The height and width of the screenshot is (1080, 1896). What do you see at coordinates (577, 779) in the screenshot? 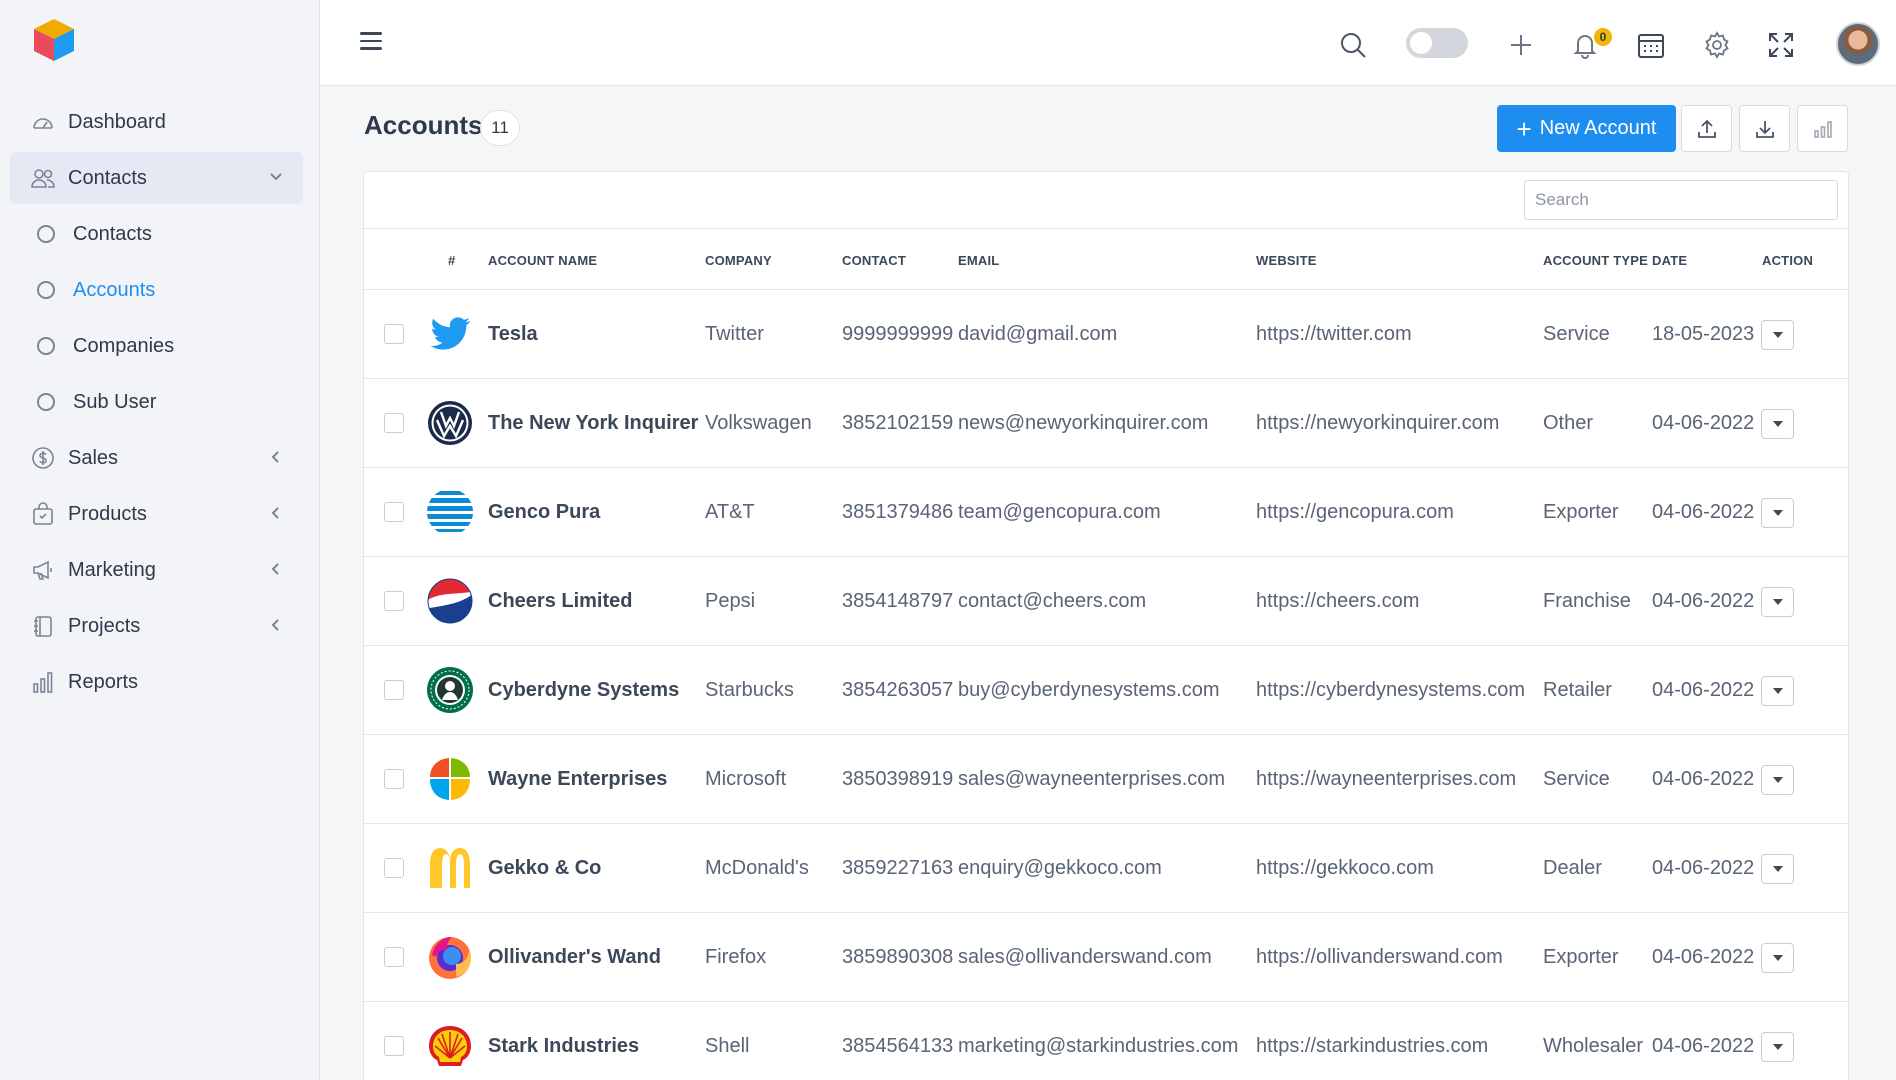
I see `account-name: Wayne Enterprises` at bounding box center [577, 779].